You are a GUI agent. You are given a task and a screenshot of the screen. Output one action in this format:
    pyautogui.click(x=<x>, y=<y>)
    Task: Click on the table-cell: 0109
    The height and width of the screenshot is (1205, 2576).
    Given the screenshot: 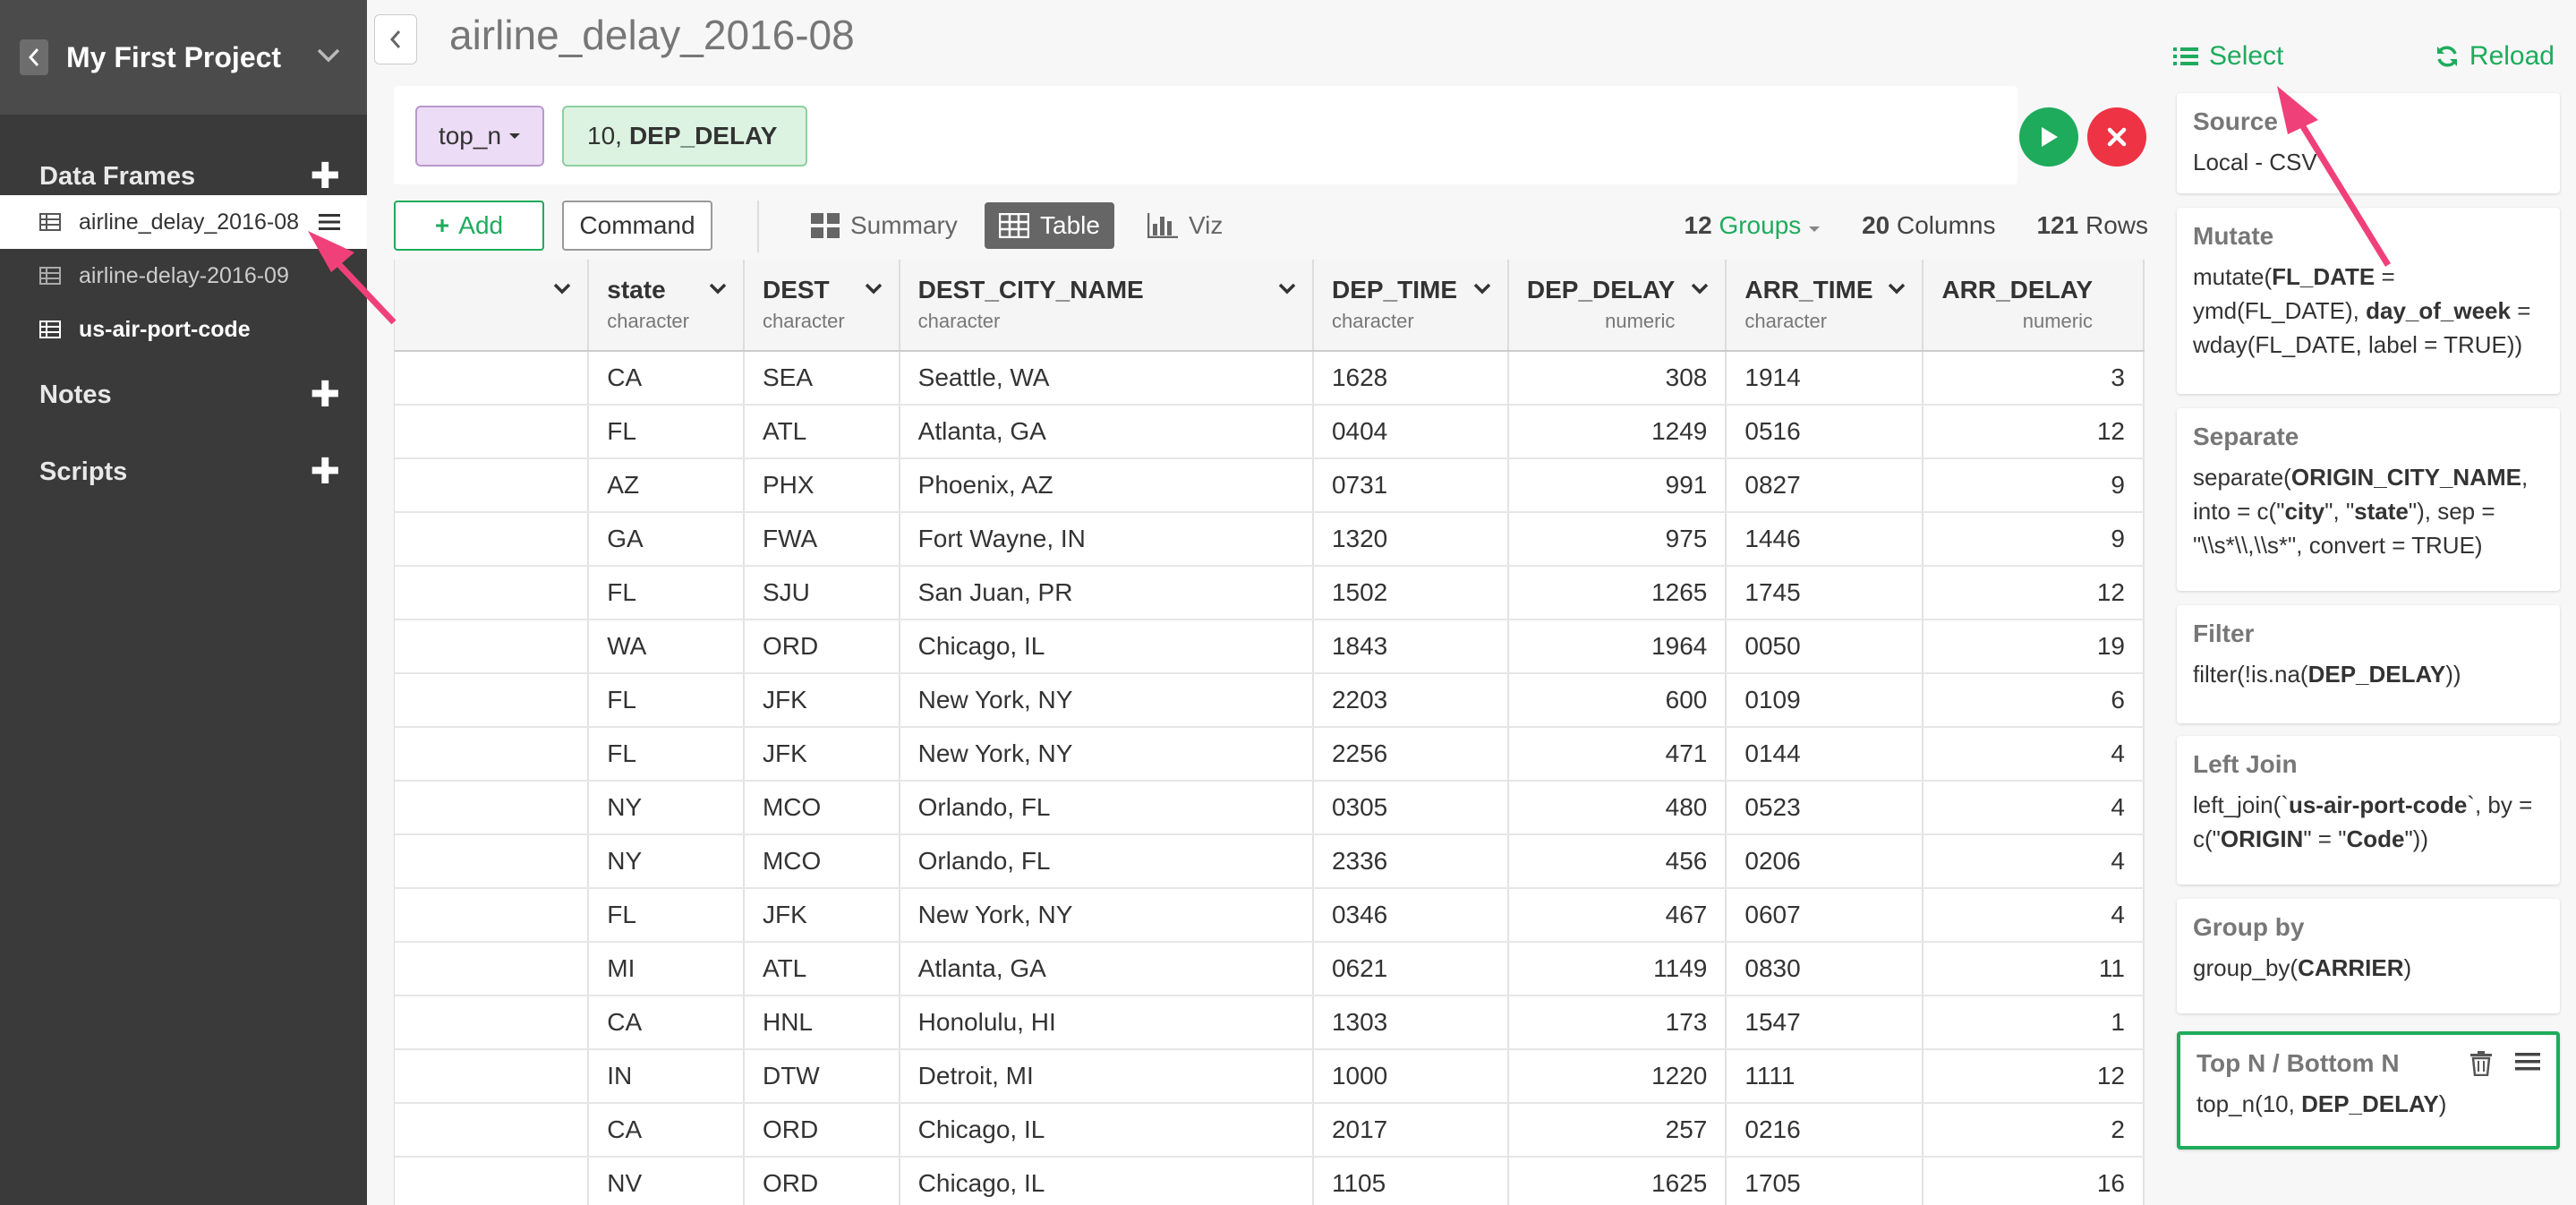 What is the action you would take?
    pyautogui.click(x=1825, y=700)
    